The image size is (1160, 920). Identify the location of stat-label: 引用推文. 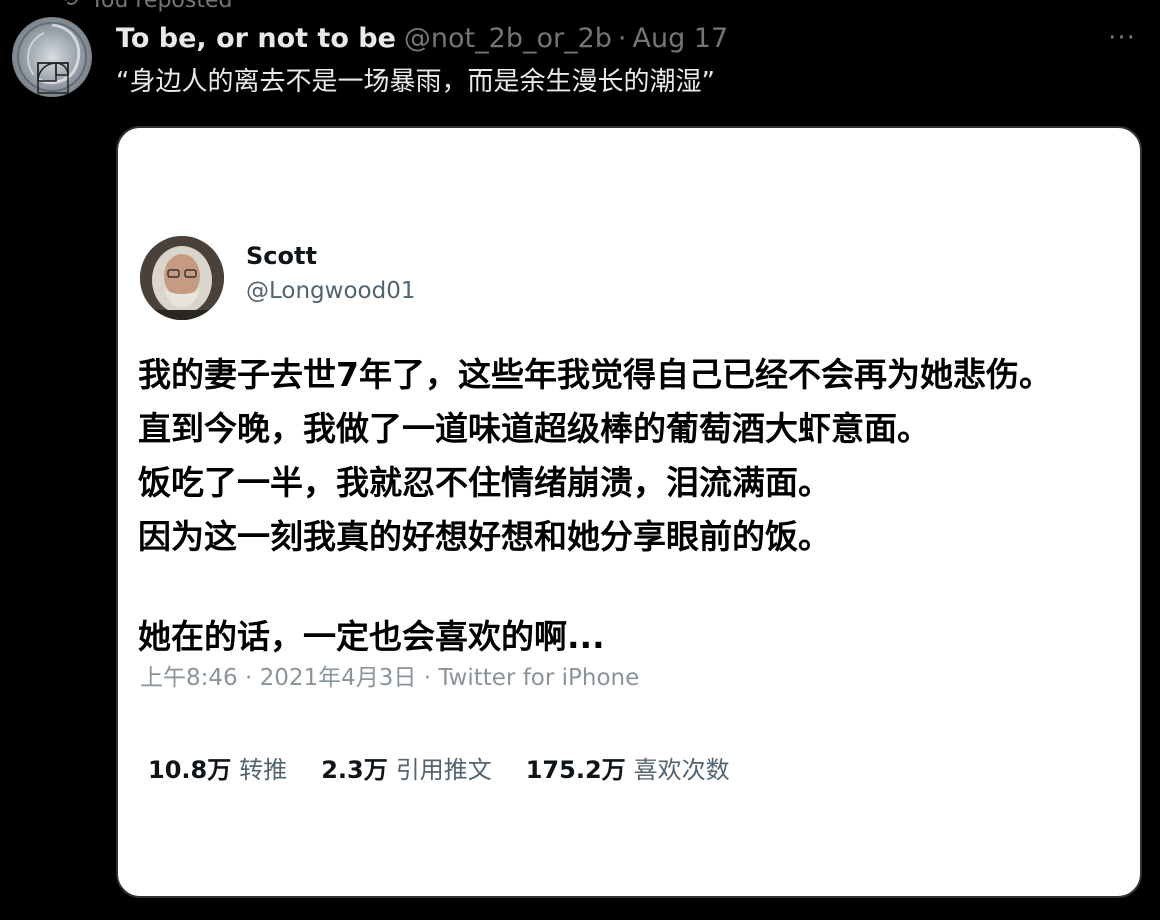
(443, 770).